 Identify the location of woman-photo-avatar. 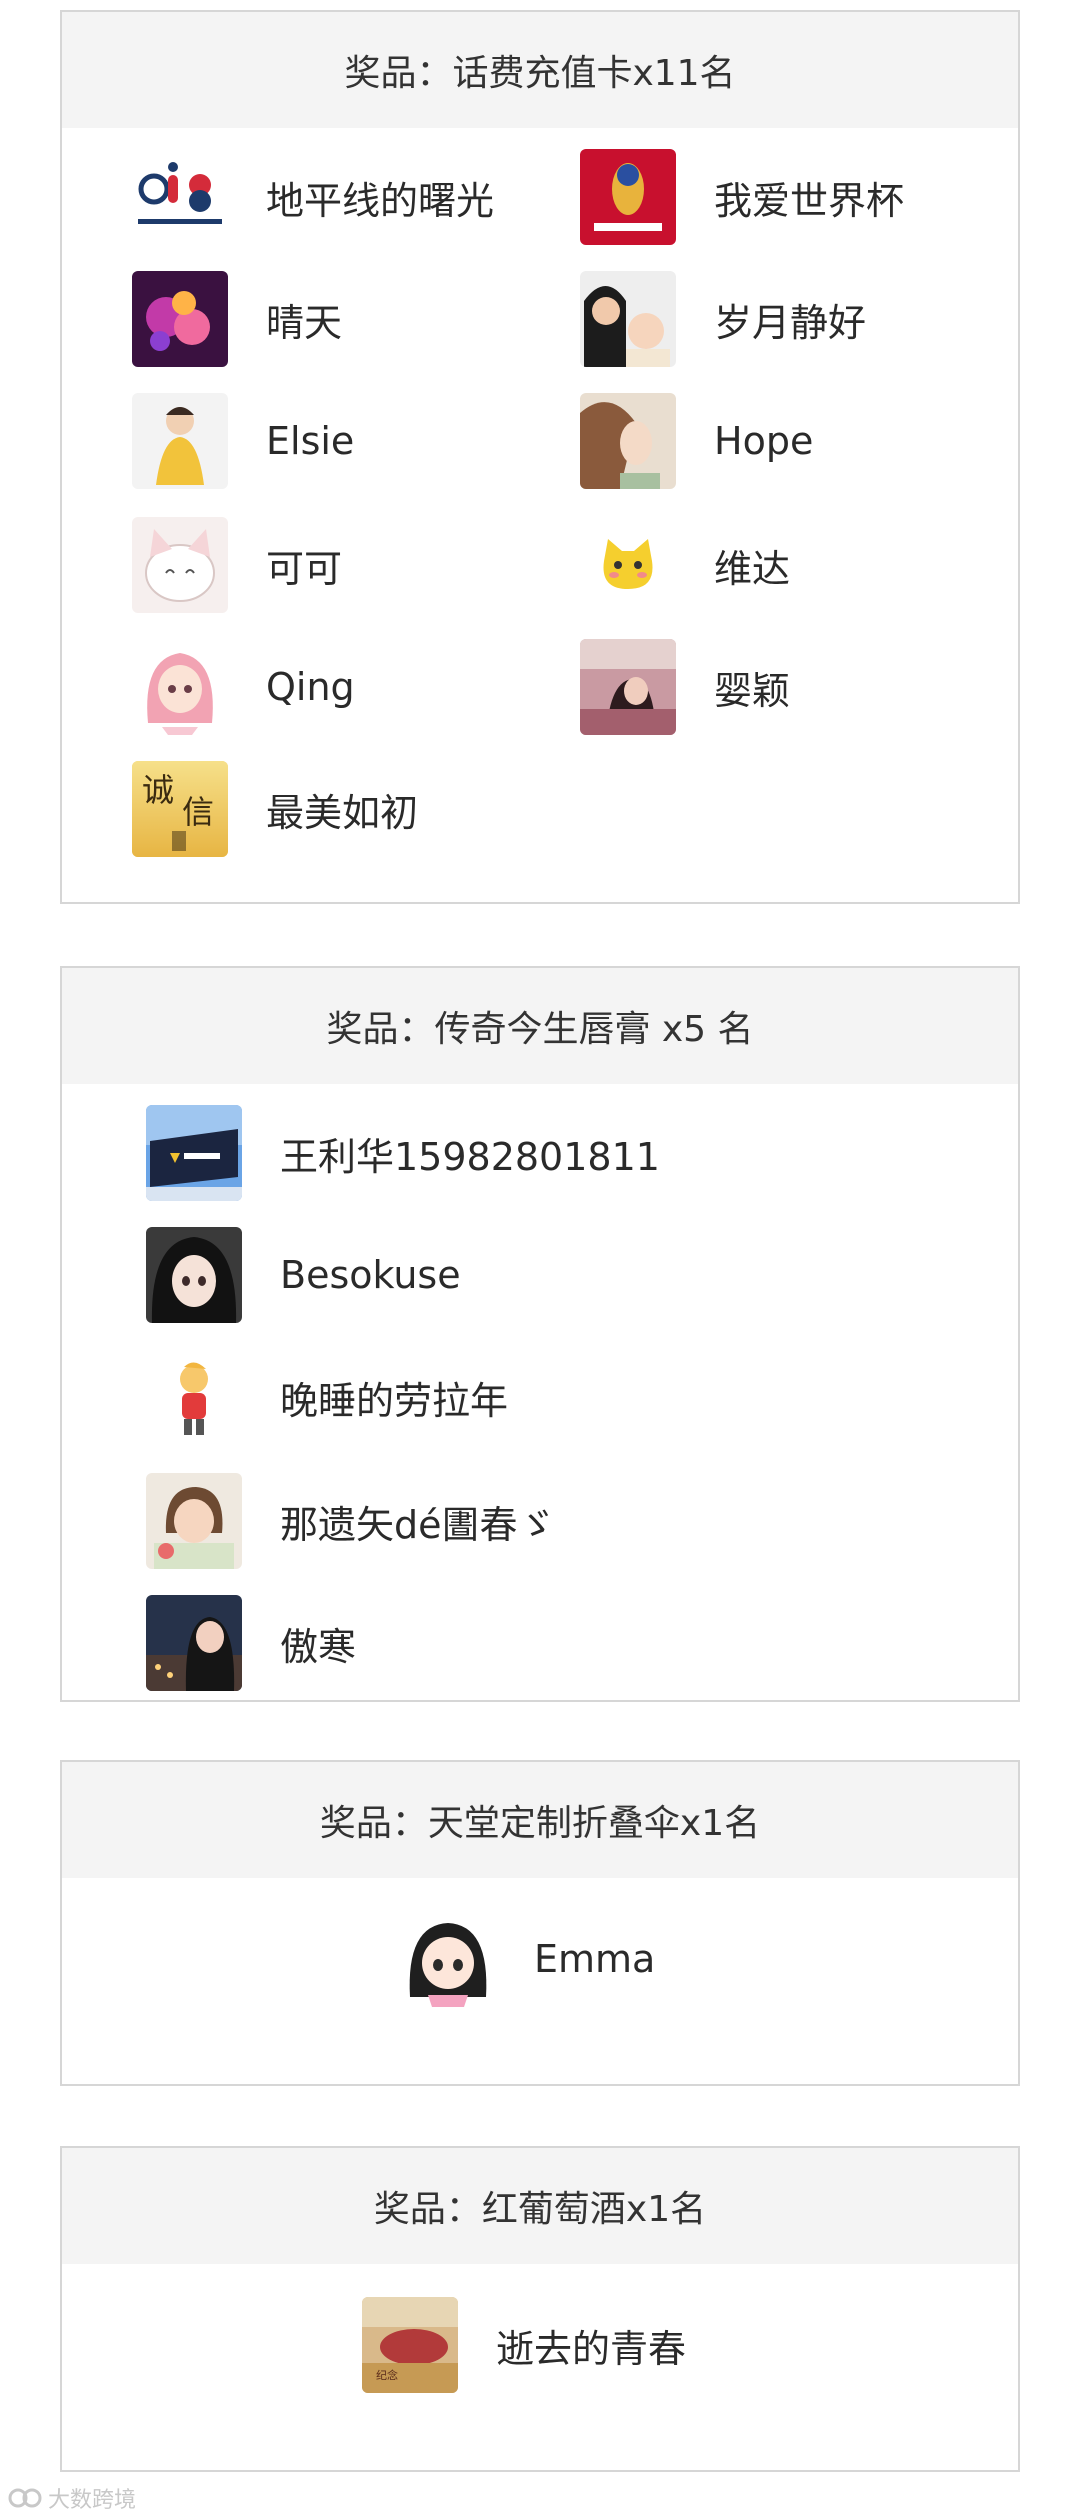
(628, 687).